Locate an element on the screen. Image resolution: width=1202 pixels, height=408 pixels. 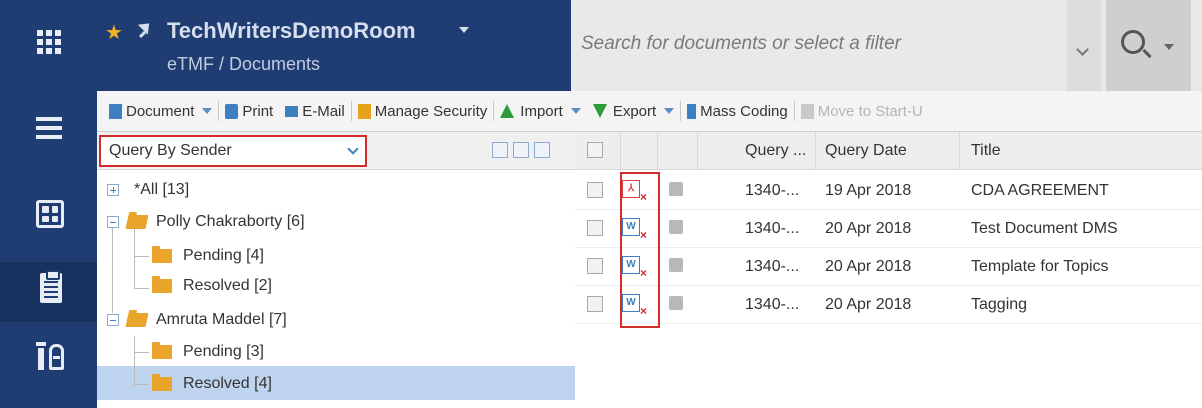
file-type-highlight-box is located at coordinates (640, 250).